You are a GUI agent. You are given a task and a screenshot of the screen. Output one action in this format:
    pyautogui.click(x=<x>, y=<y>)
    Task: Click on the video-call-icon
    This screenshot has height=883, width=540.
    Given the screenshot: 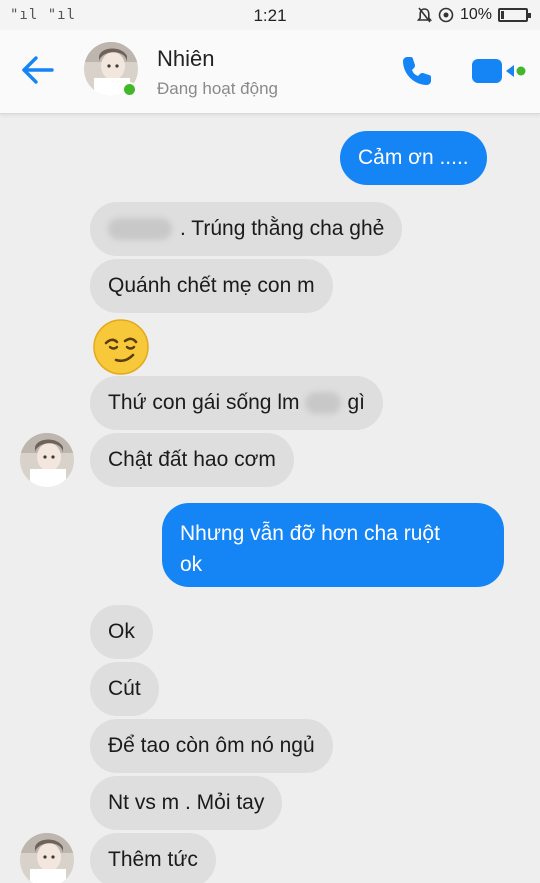 What is the action you would take?
    pyautogui.click(x=499, y=71)
    